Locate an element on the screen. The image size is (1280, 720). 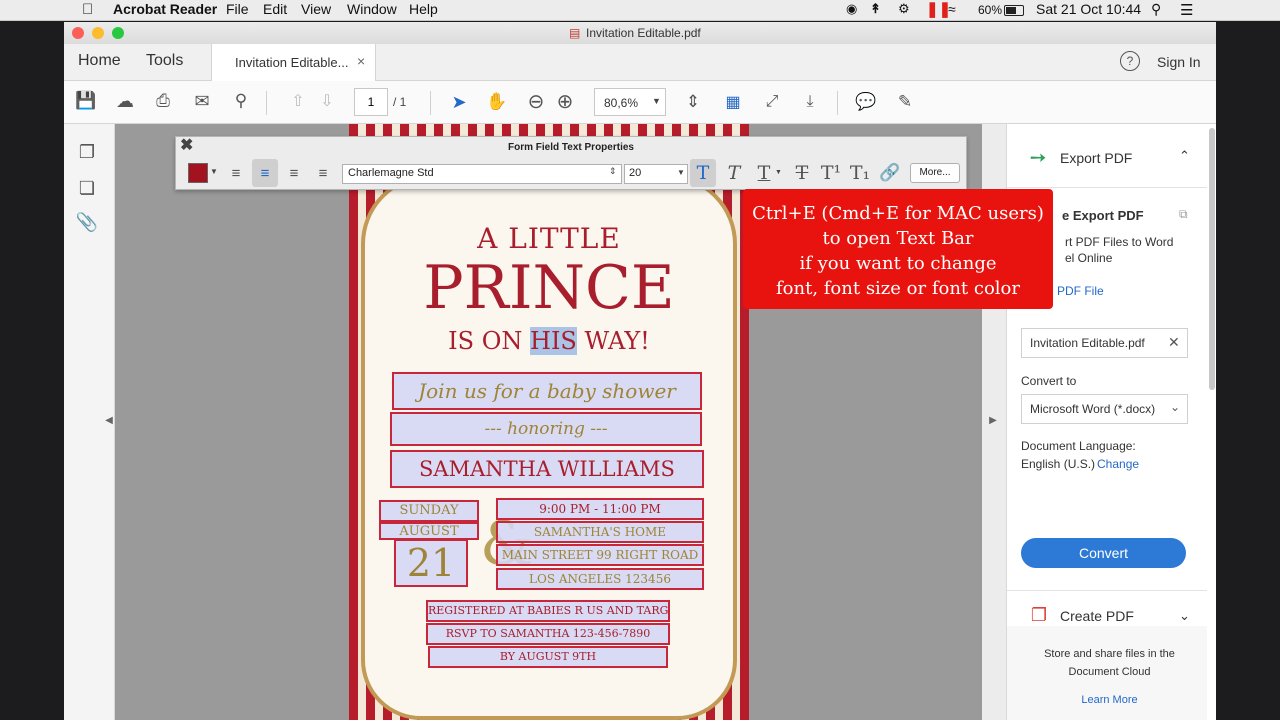
selected-text: HIS is located at coordinates (553, 341).